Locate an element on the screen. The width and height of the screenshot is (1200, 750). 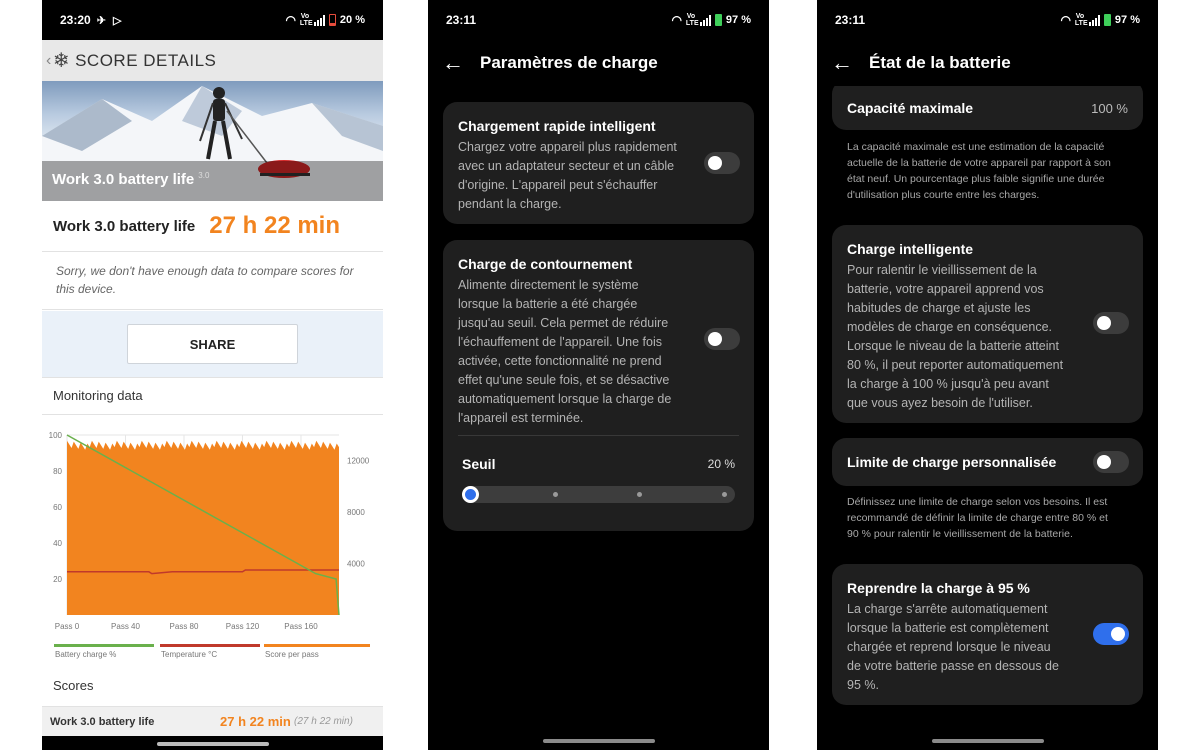
desc-line: lorsque la batterie est complètement is located at coordinates (948, 628).